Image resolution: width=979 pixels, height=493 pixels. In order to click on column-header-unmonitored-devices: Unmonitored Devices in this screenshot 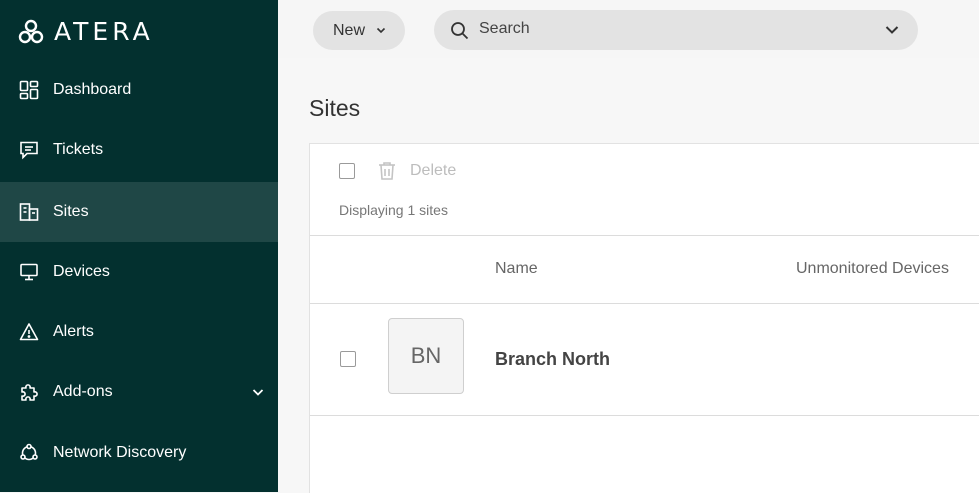, I will do `click(872, 269)`.